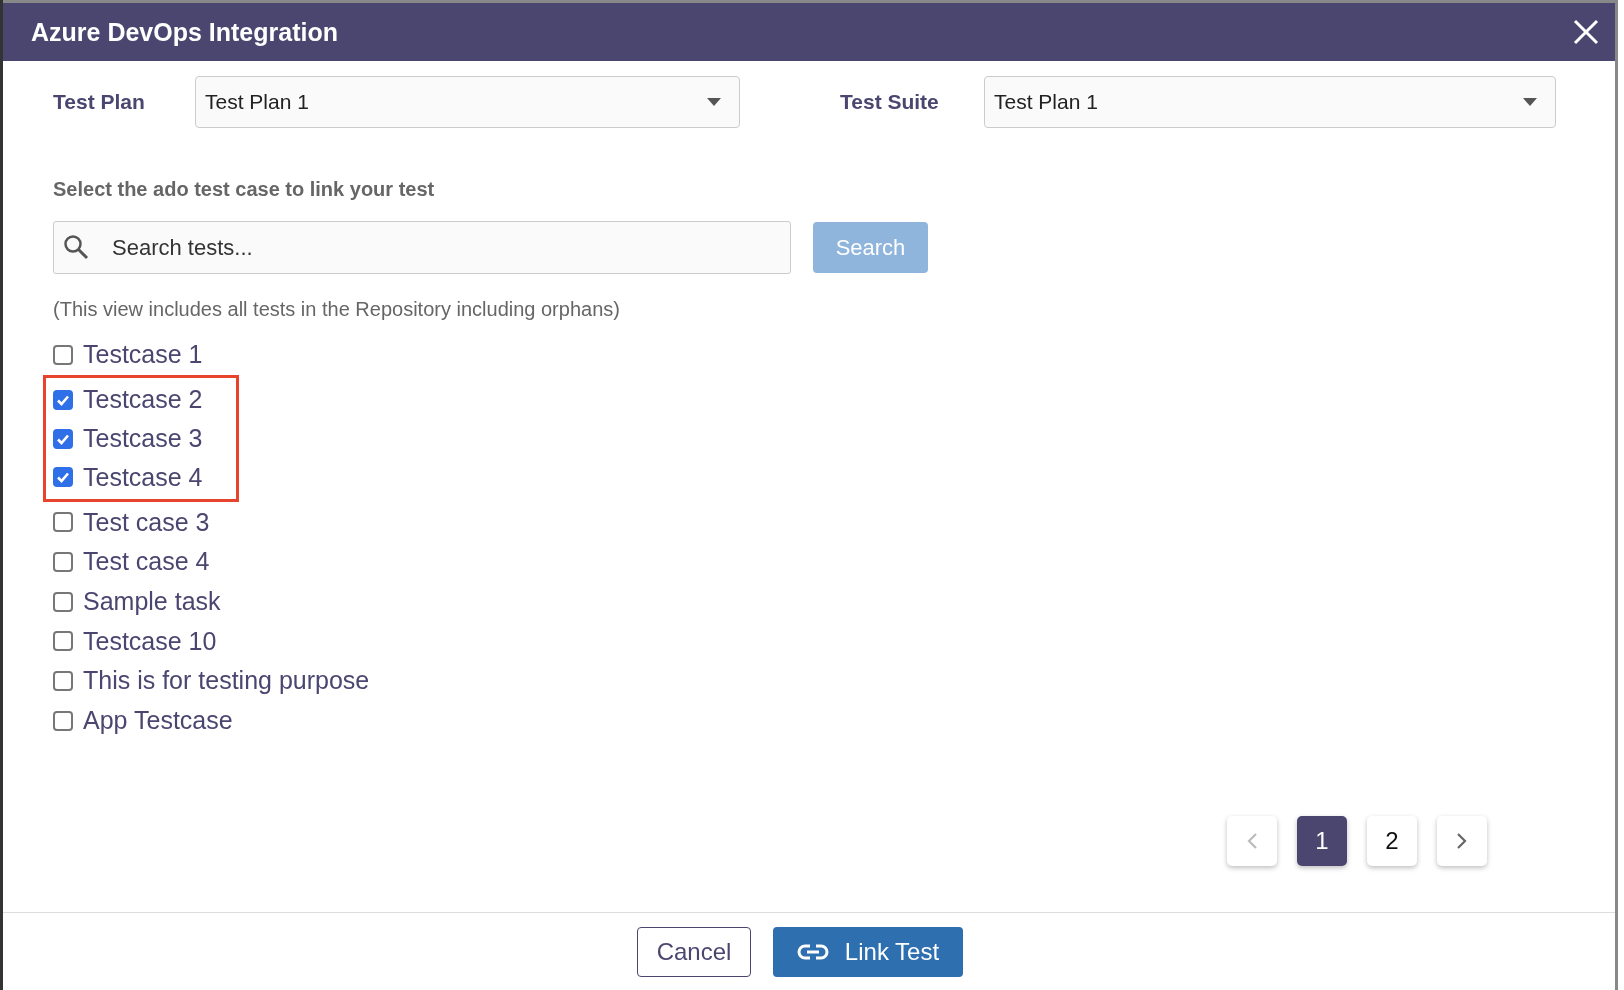 This screenshot has height=990, width=1624. Describe the element at coordinates (184, 32) in the screenshot. I see `window-title: Azure DevOps Integration` at that location.